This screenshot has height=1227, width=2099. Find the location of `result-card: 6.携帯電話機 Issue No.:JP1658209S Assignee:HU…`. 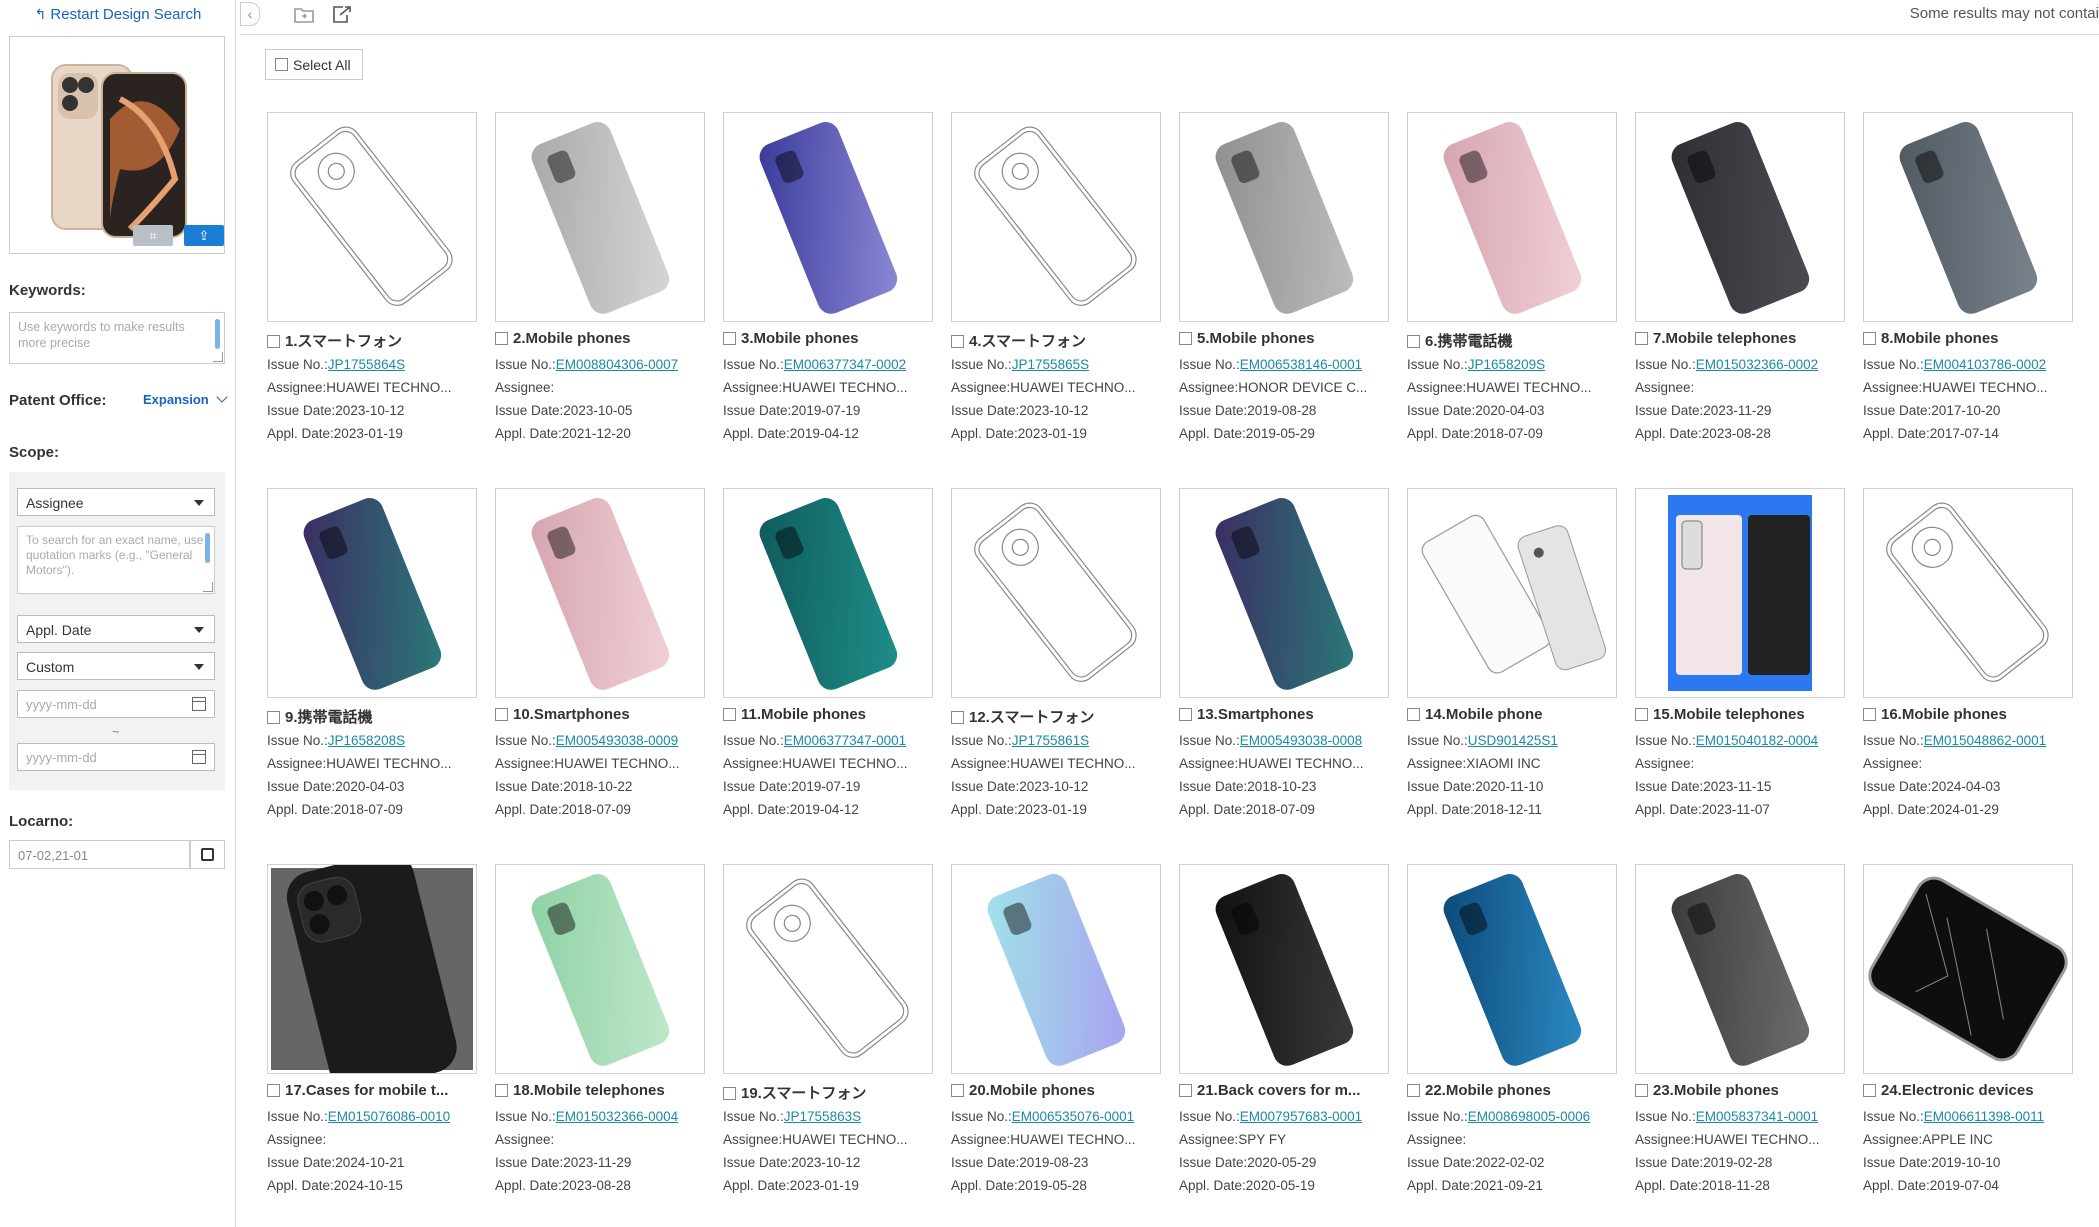

result-card: 6.携帯電話機 Issue No.:JP1658209S Assignee:HU… is located at coordinates (1510, 282).